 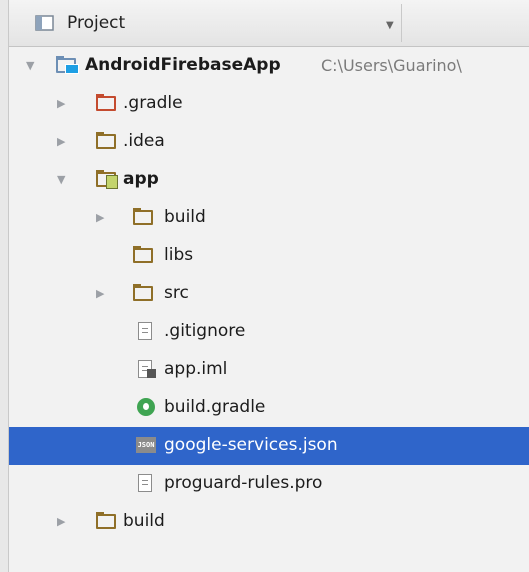 I want to click on project-icon, so click(x=45, y=23).